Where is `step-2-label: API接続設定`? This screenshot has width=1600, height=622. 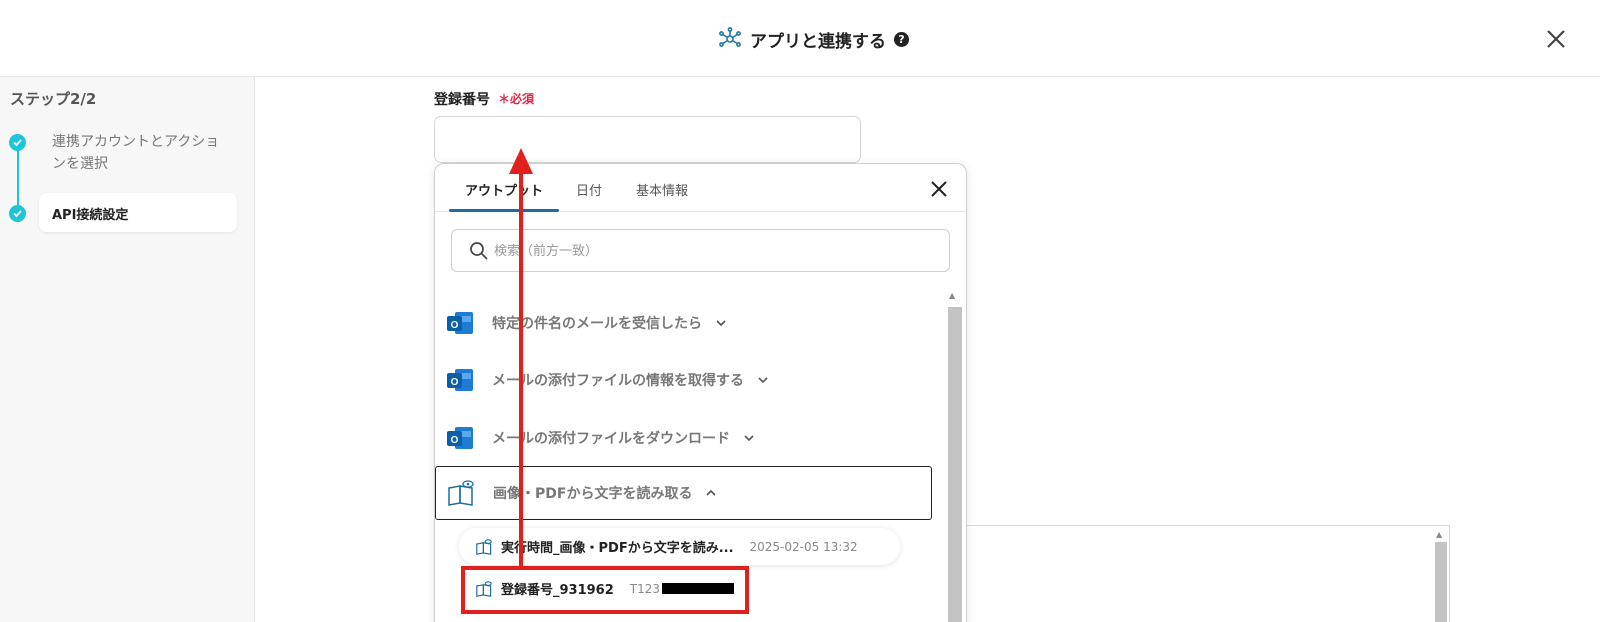
step-2-label: API接続設定 is located at coordinates (90, 215).